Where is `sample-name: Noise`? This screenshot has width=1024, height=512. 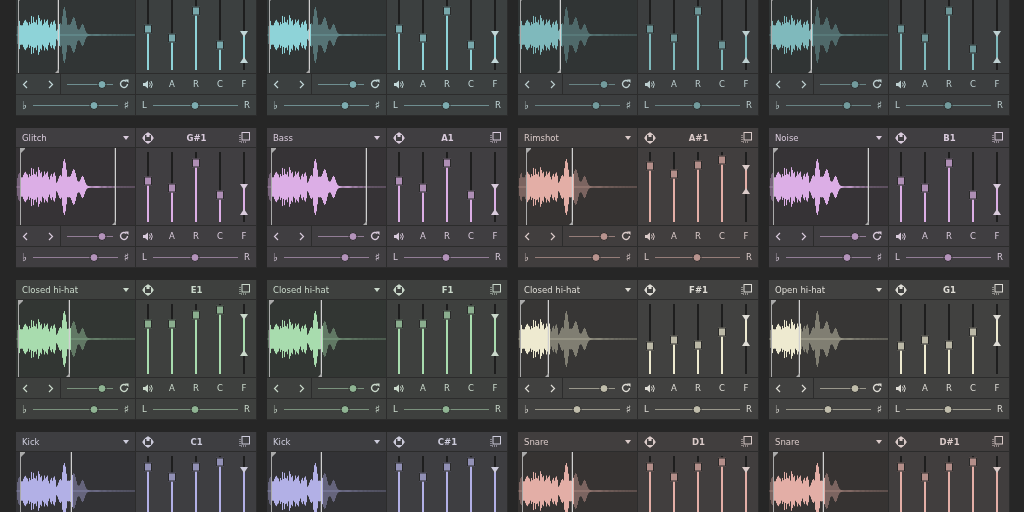 sample-name: Noise is located at coordinates (787, 137).